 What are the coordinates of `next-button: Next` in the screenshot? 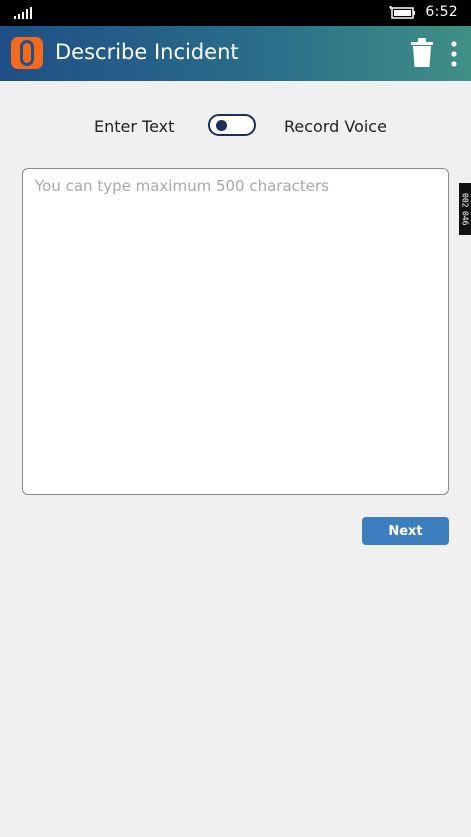 It's located at (405, 531).